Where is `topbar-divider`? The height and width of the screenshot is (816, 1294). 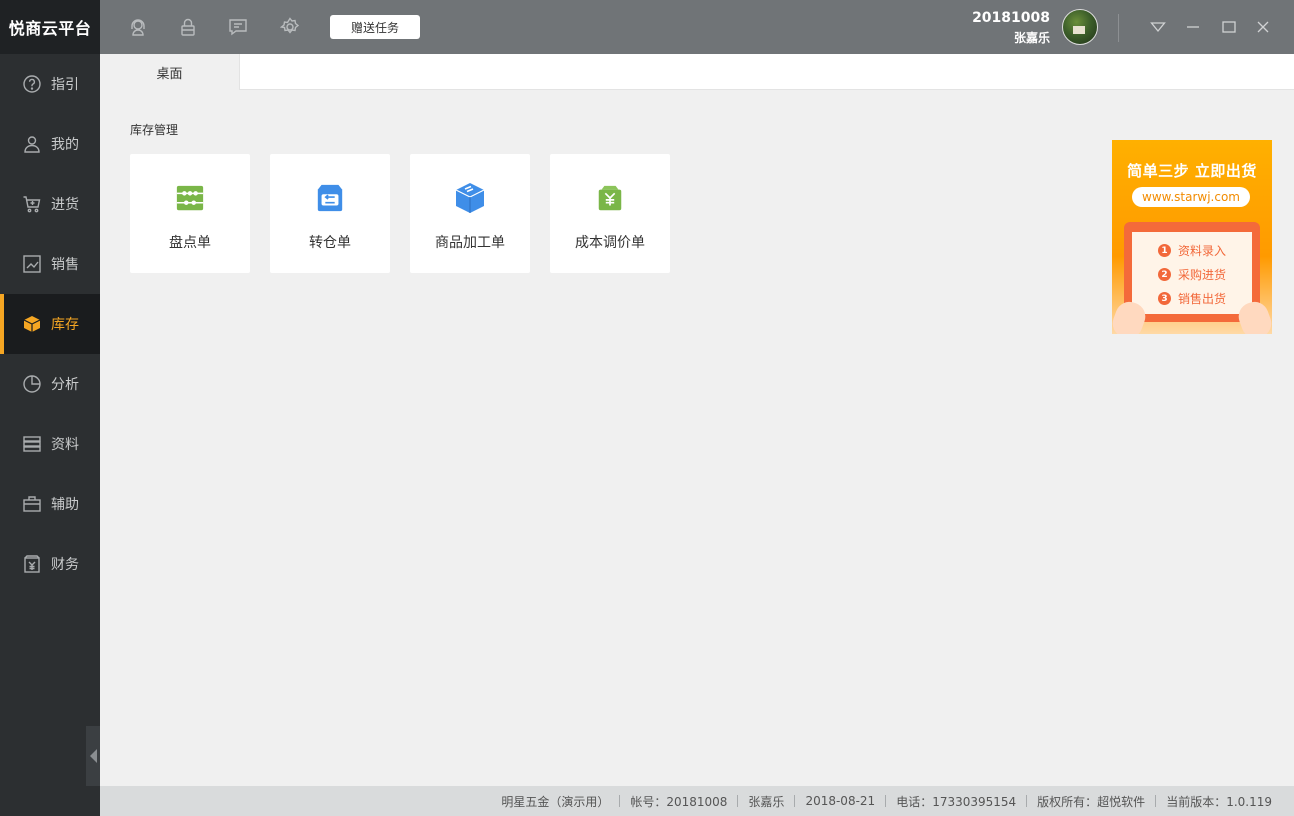
topbar-divider is located at coordinates (1118, 28).